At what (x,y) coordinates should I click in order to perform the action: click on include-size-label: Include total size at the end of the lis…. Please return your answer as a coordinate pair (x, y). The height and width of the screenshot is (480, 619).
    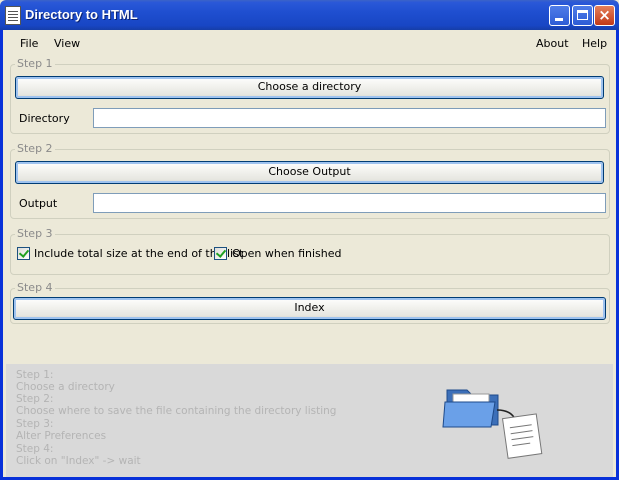
    Looking at the image, I should click on (139, 253).